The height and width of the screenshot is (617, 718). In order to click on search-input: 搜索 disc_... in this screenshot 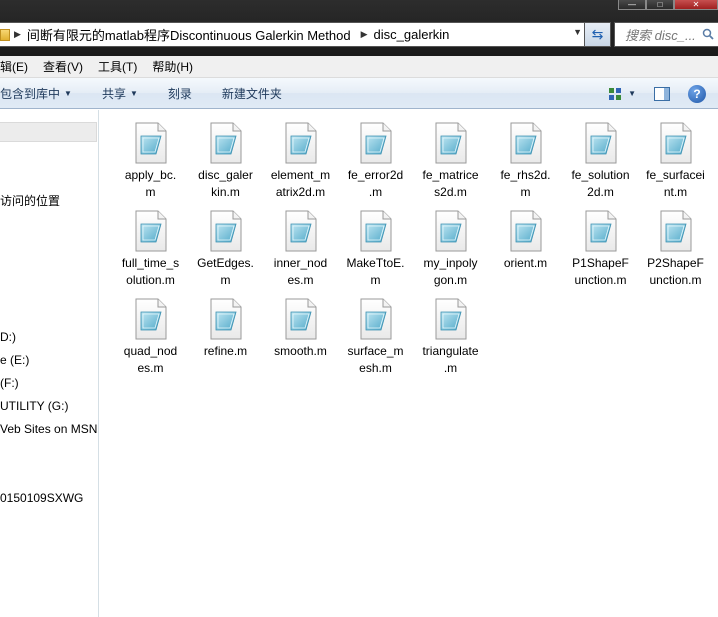, I will do `click(666, 34)`.